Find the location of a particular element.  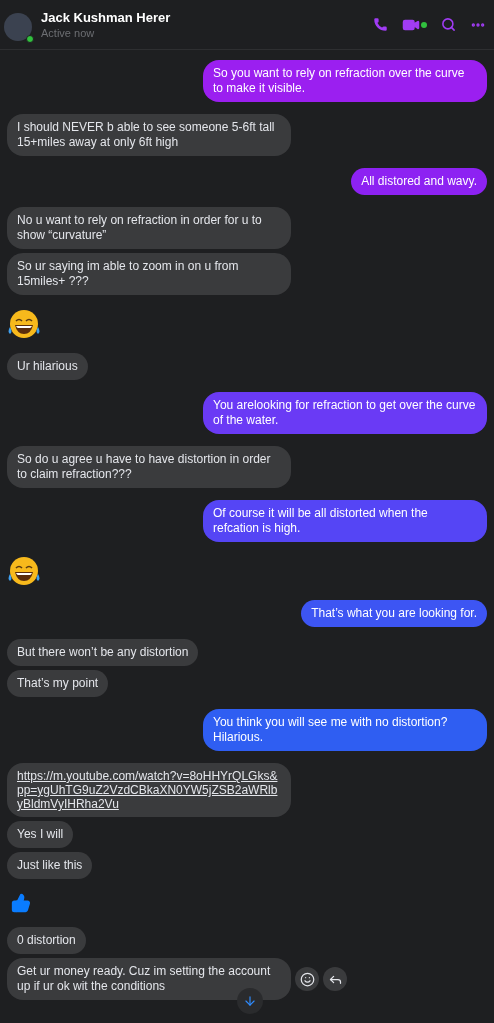

message-bubble: Of course it will be all distorted when the refcation is high. is located at coordinates (345, 521).